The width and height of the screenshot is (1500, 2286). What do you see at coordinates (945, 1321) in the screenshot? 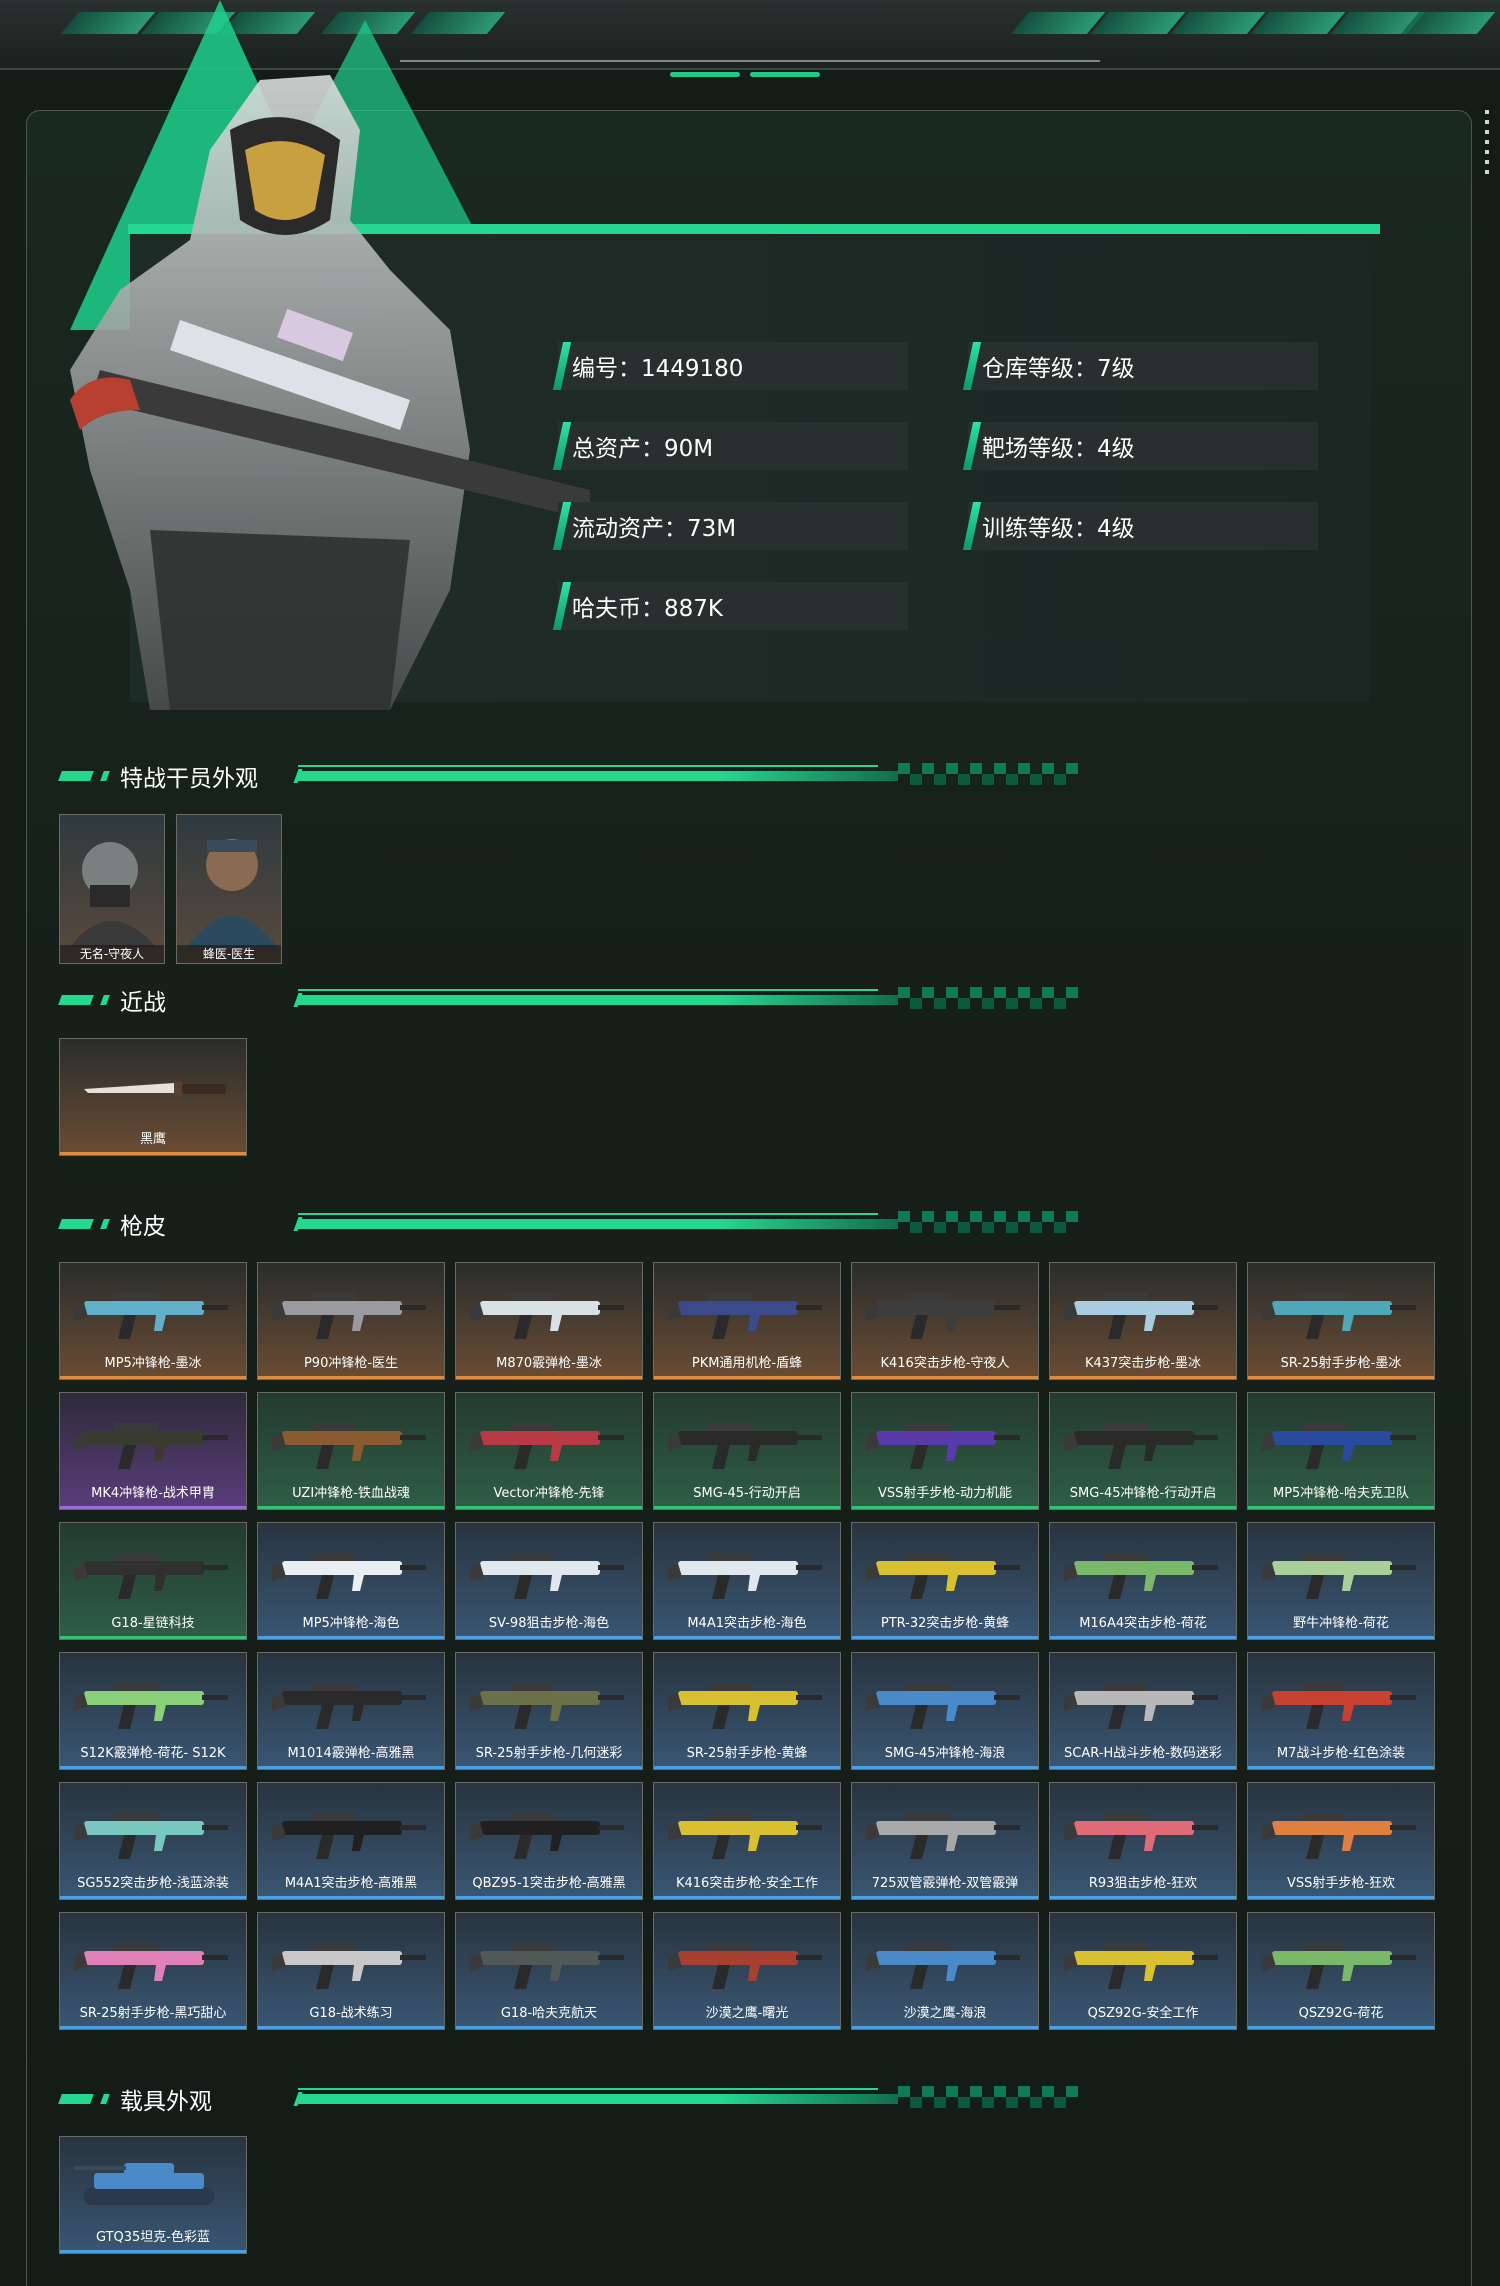
I see `weapon-skin-card: K416突击步枪-守夜人` at bounding box center [945, 1321].